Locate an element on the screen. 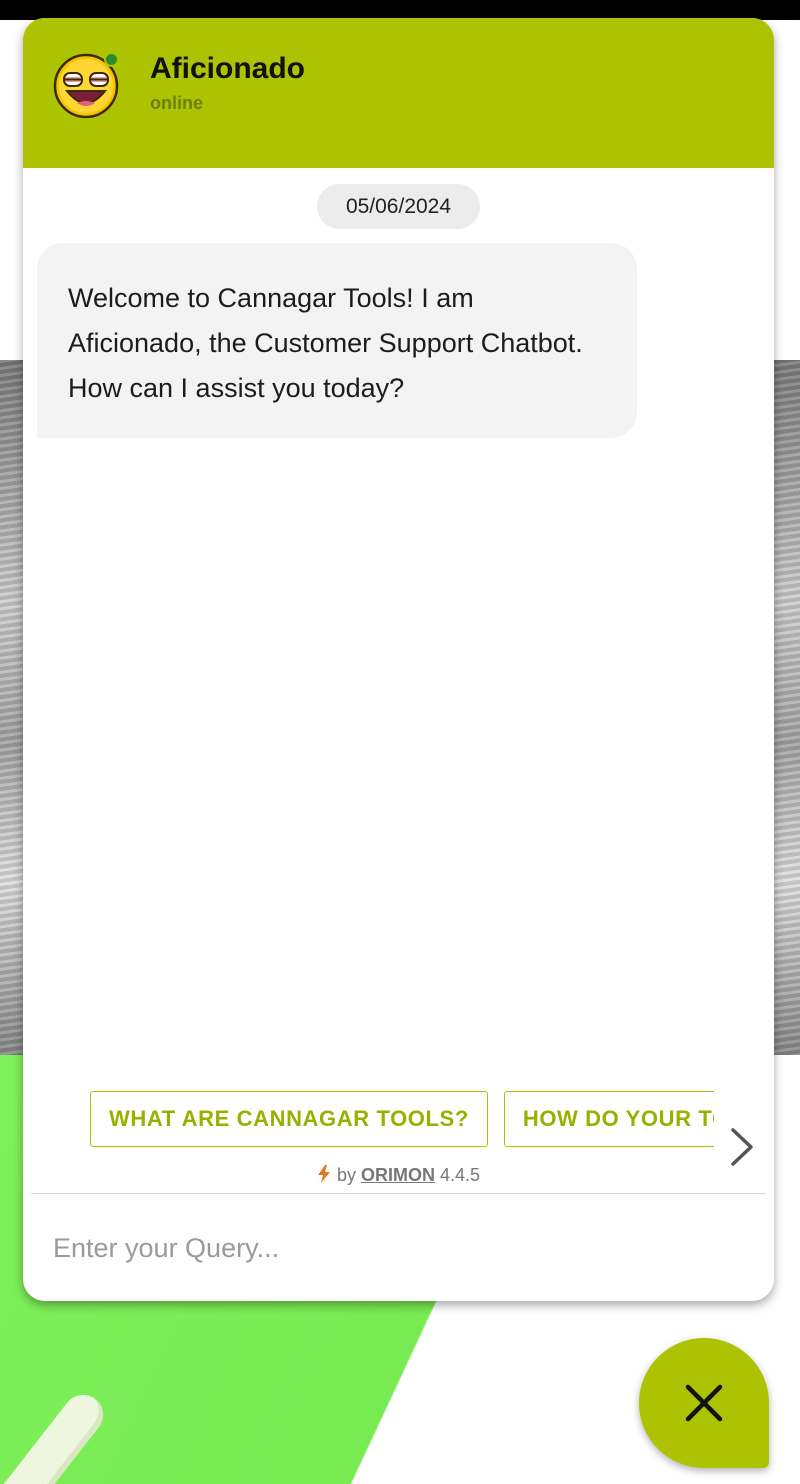  bot-name: Aficionado is located at coordinates (227, 68).